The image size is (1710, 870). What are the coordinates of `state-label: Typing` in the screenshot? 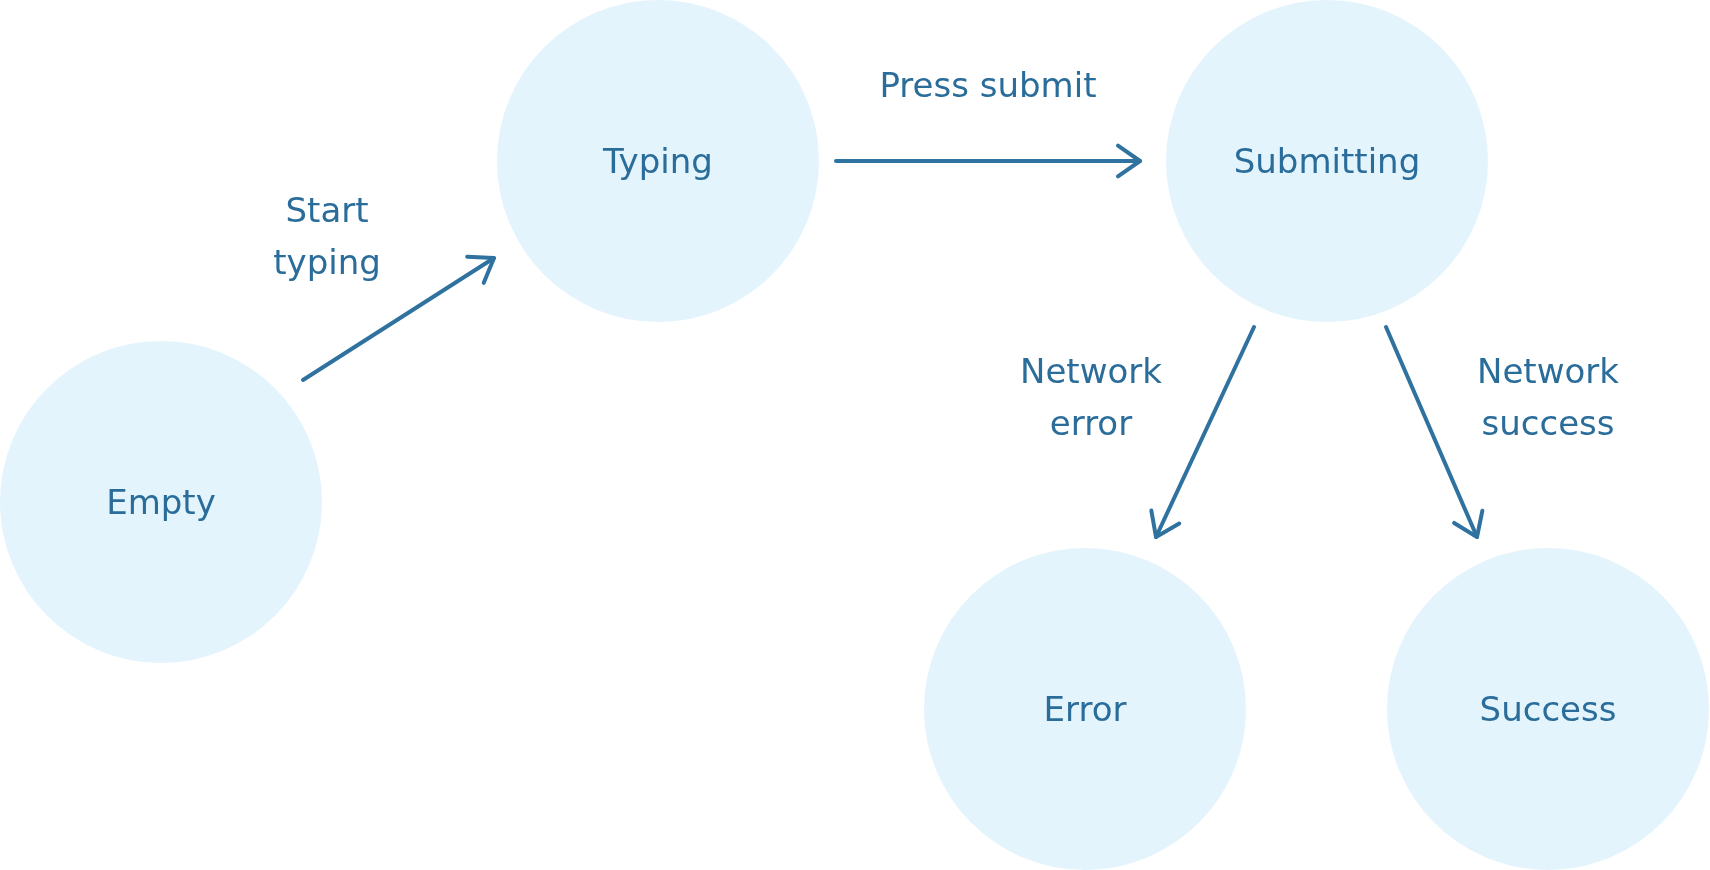 It's located at (658, 161).